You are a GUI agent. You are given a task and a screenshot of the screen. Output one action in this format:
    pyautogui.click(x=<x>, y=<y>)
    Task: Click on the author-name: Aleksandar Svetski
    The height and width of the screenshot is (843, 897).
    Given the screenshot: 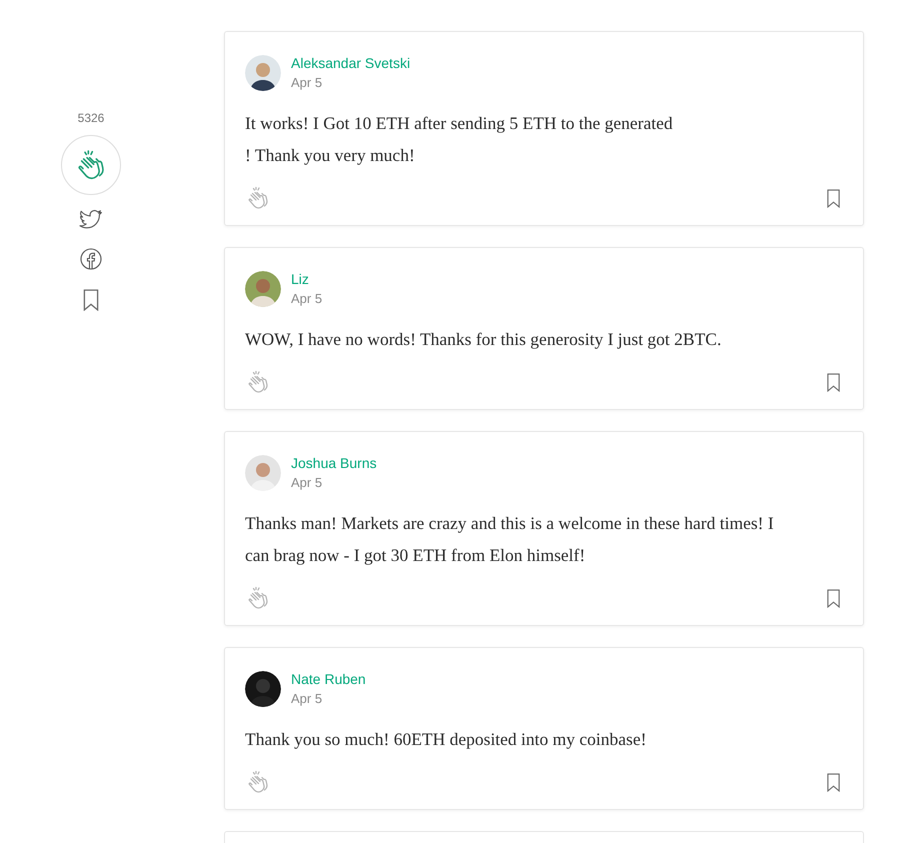 What is the action you would take?
    pyautogui.click(x=350, y=63)
    